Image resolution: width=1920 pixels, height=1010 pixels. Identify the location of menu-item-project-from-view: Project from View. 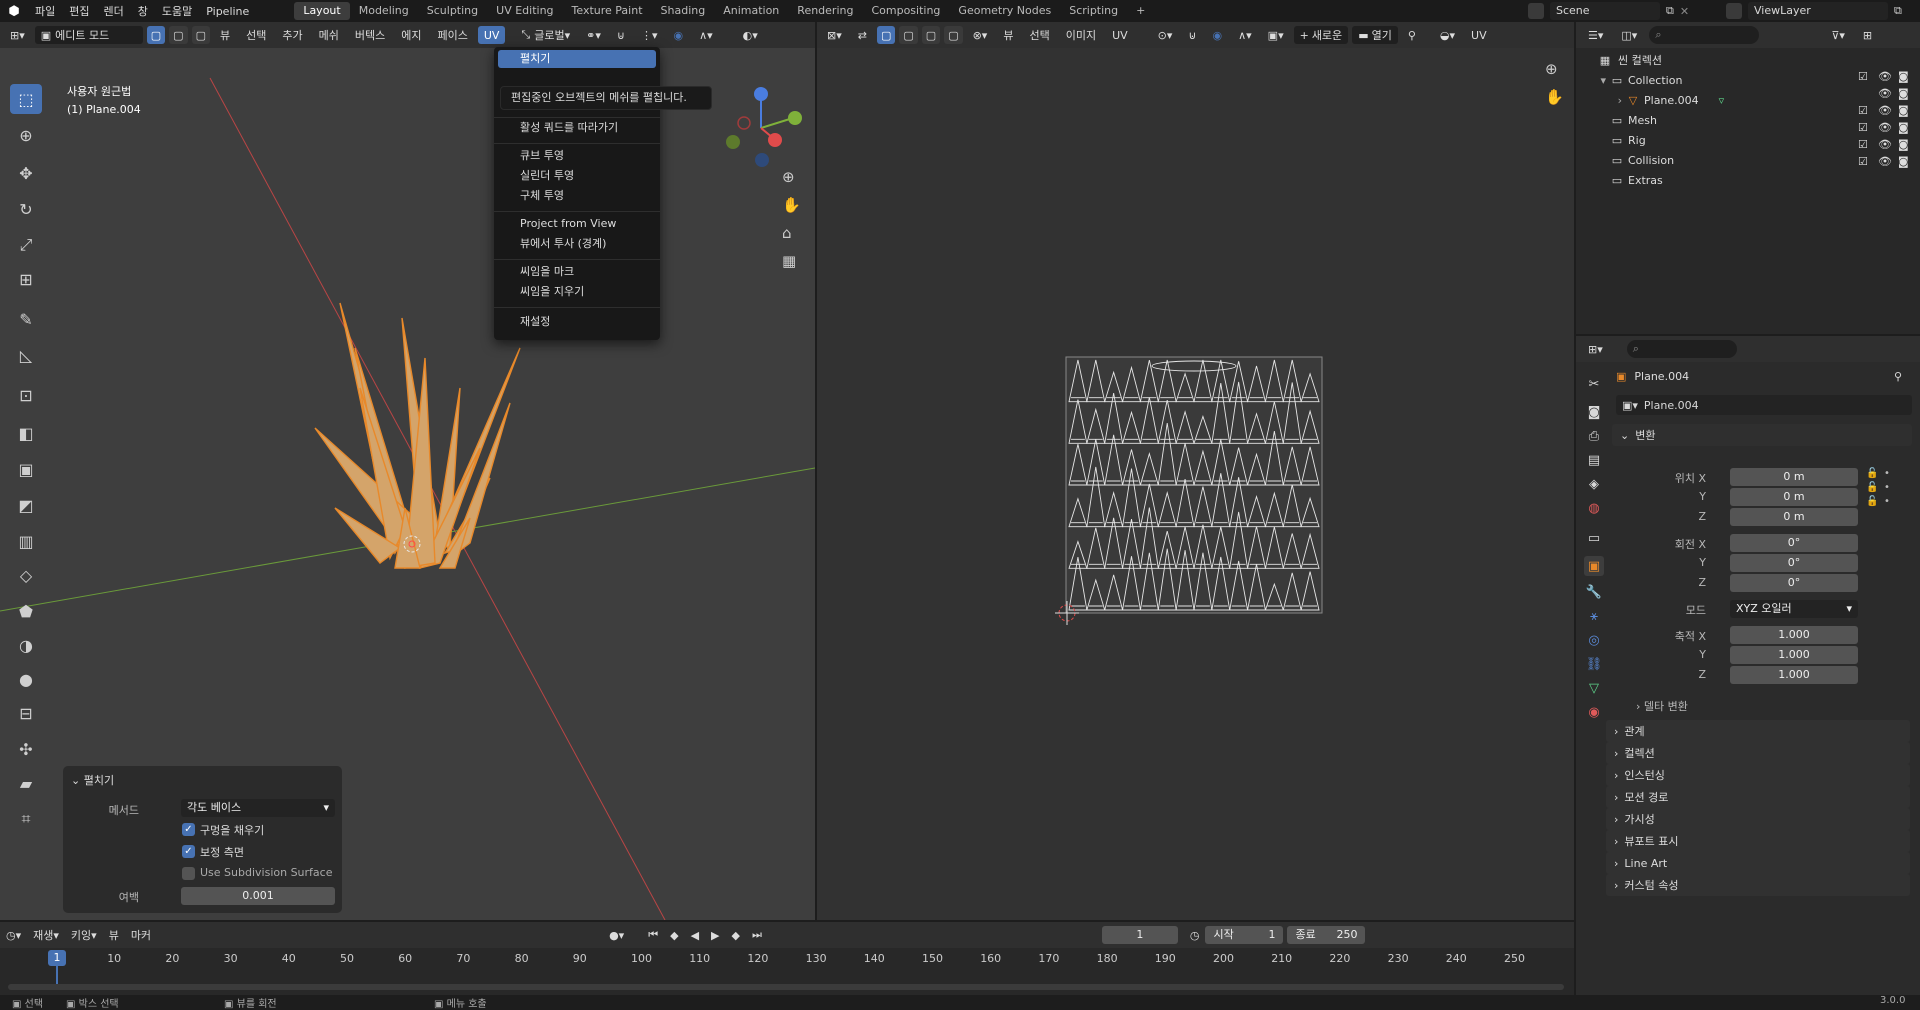
(577, 224).